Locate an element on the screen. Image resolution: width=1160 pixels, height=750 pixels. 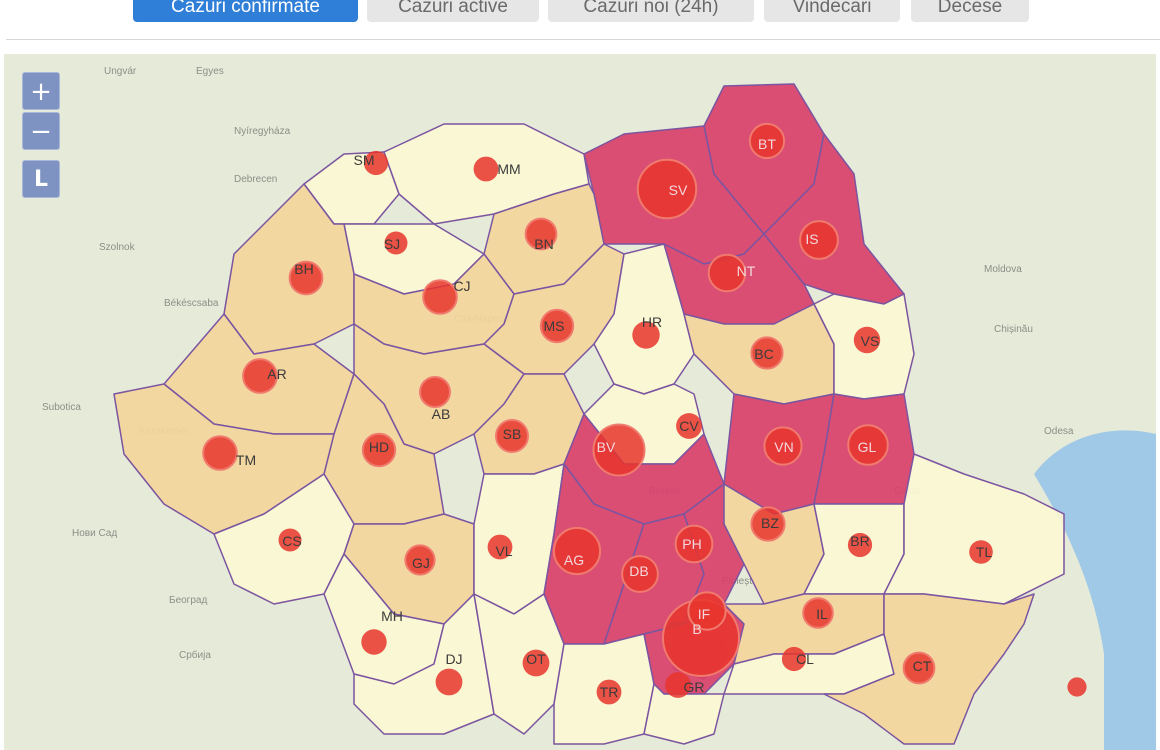
county-code-label: TL is located at coordinates (984, 552).